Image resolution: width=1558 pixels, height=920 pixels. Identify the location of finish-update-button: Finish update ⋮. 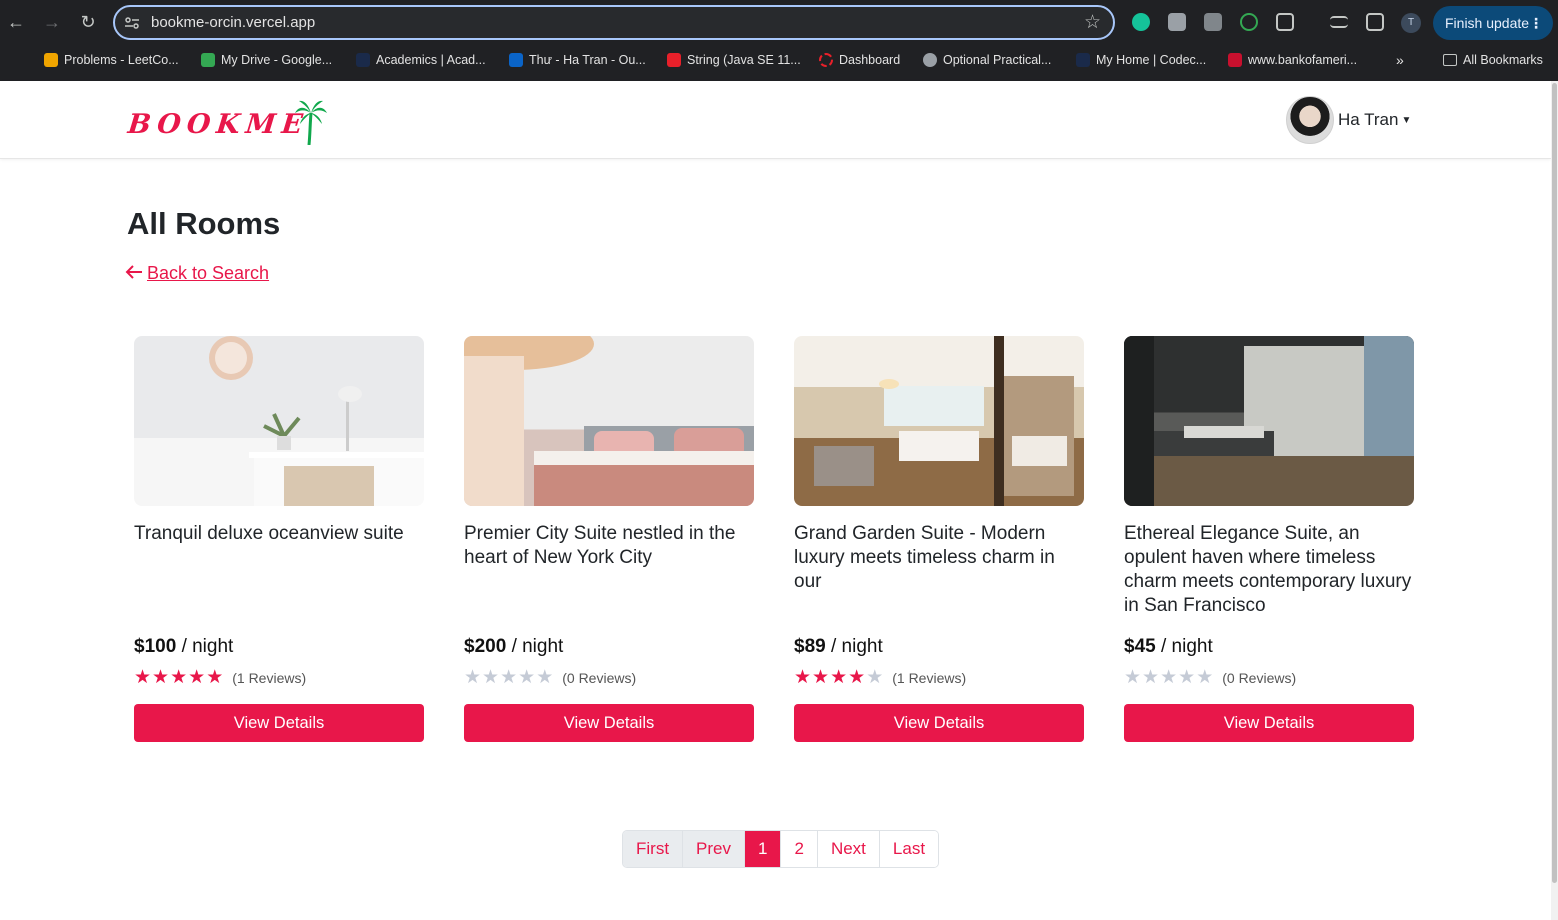
(1493, 23).